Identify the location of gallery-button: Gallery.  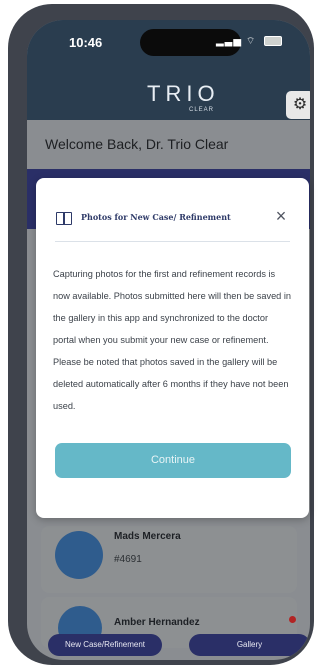
(249, 645).